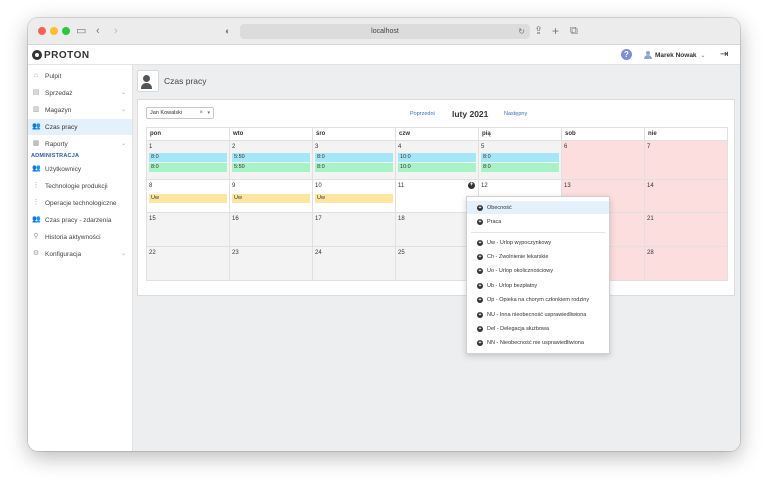 The image size is (768, 488). I want to click on chevron-down-icon: ▾, so click(208, 113).